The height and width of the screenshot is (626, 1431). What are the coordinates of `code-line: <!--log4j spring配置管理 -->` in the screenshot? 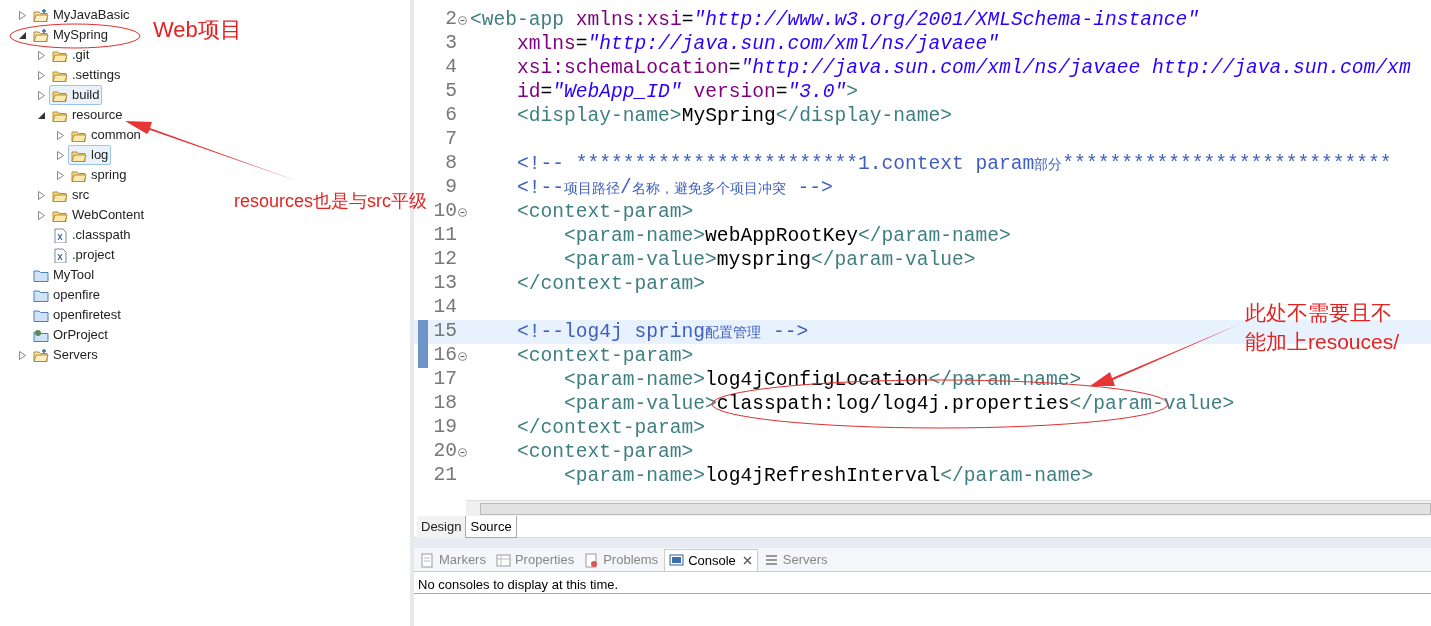 It's located at (663, 332).